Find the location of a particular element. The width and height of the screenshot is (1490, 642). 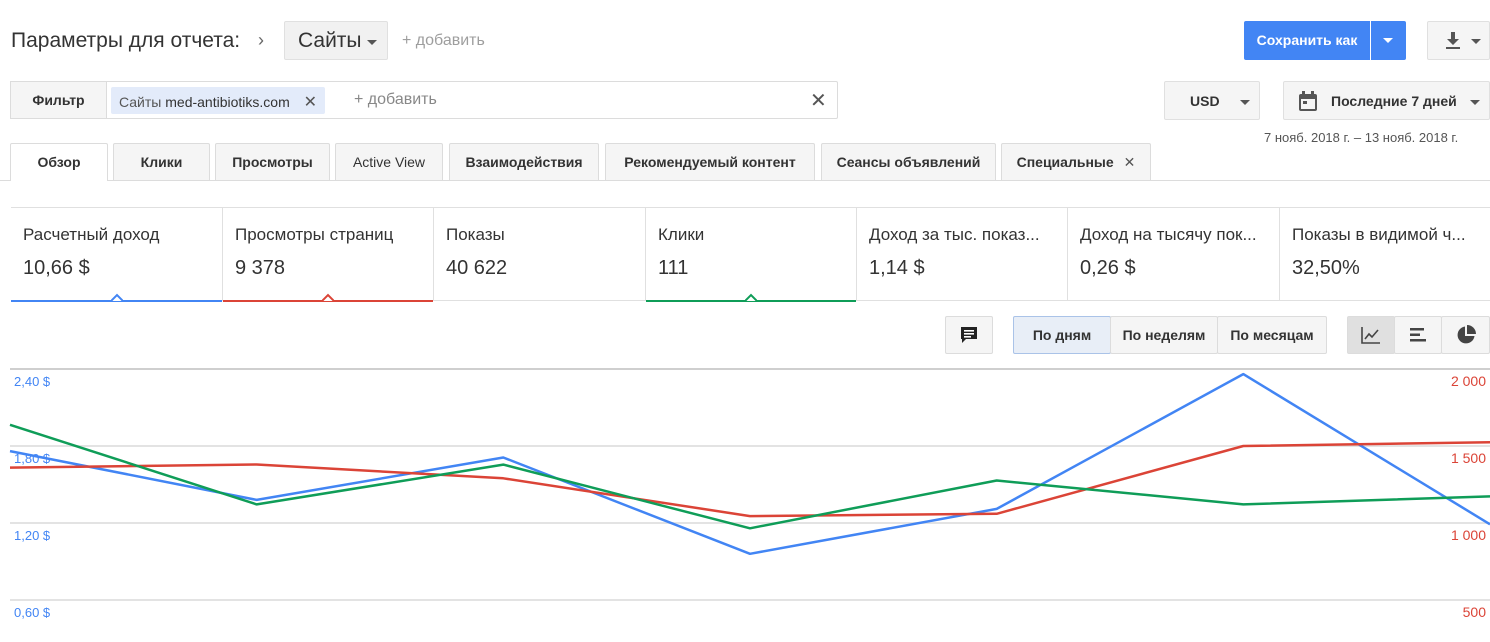

tabs-divider is located at coordinates (745, 180).